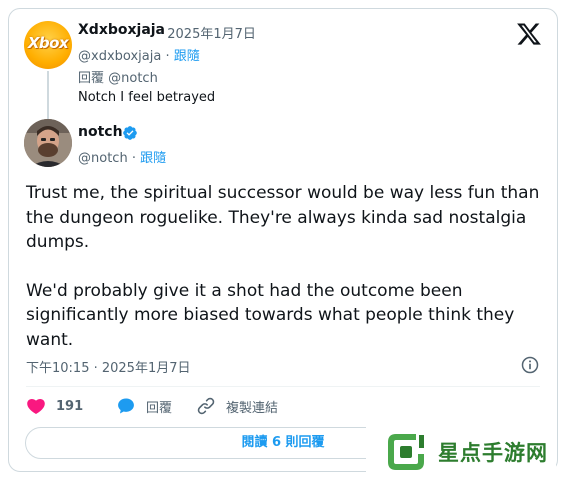 The image size is (565, 479). I want to click on site-watermark: 星点手游网, so click(461, 452).